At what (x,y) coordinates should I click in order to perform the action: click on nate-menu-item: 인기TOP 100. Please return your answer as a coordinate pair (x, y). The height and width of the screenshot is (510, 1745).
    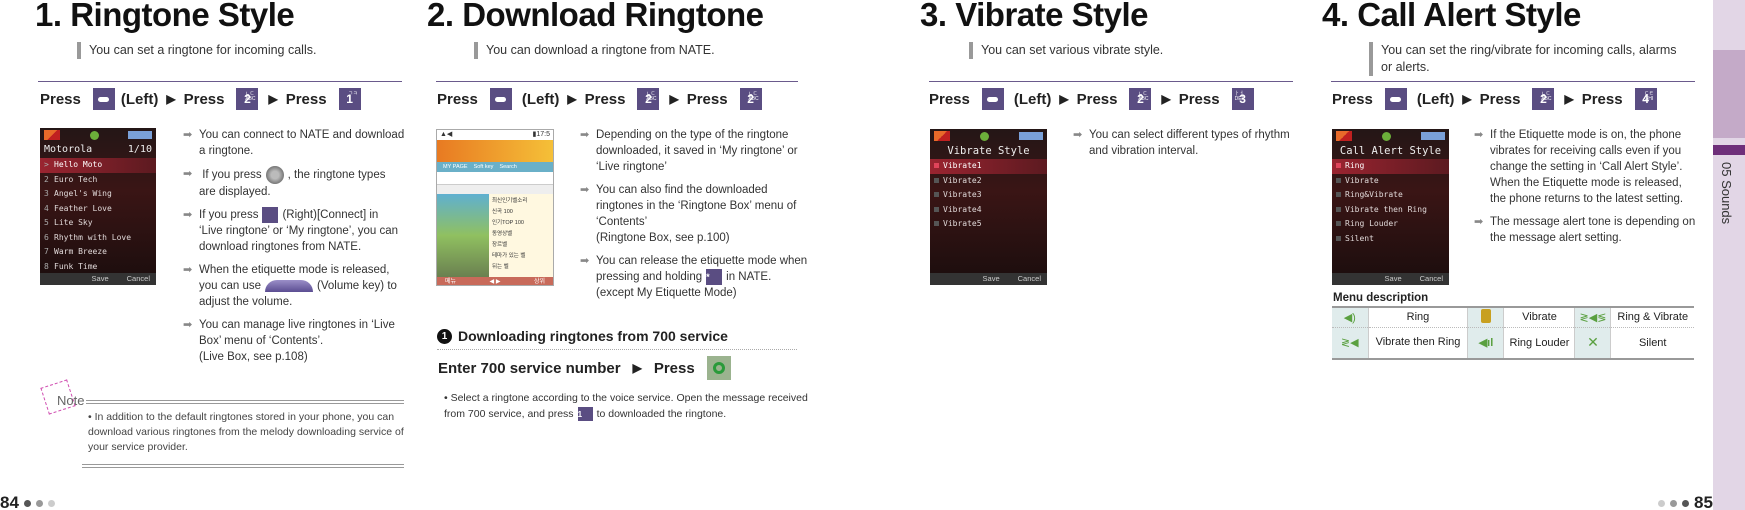
    Looking at the image, I should click on (521, 223).